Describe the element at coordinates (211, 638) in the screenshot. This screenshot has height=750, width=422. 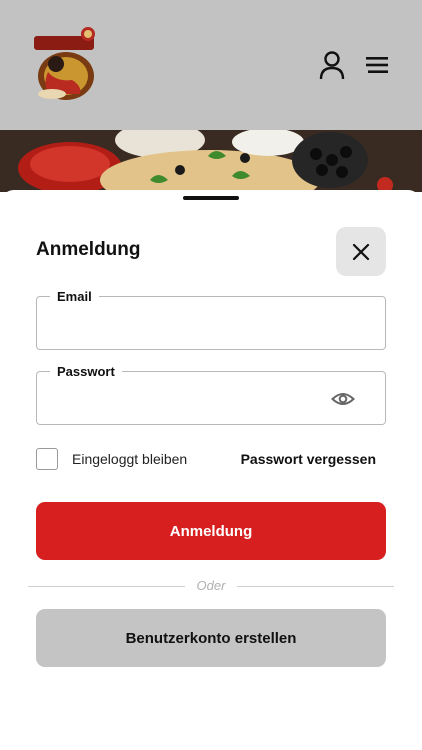
I see `create-account-button: Benutzerkonto erstellen` at that location.